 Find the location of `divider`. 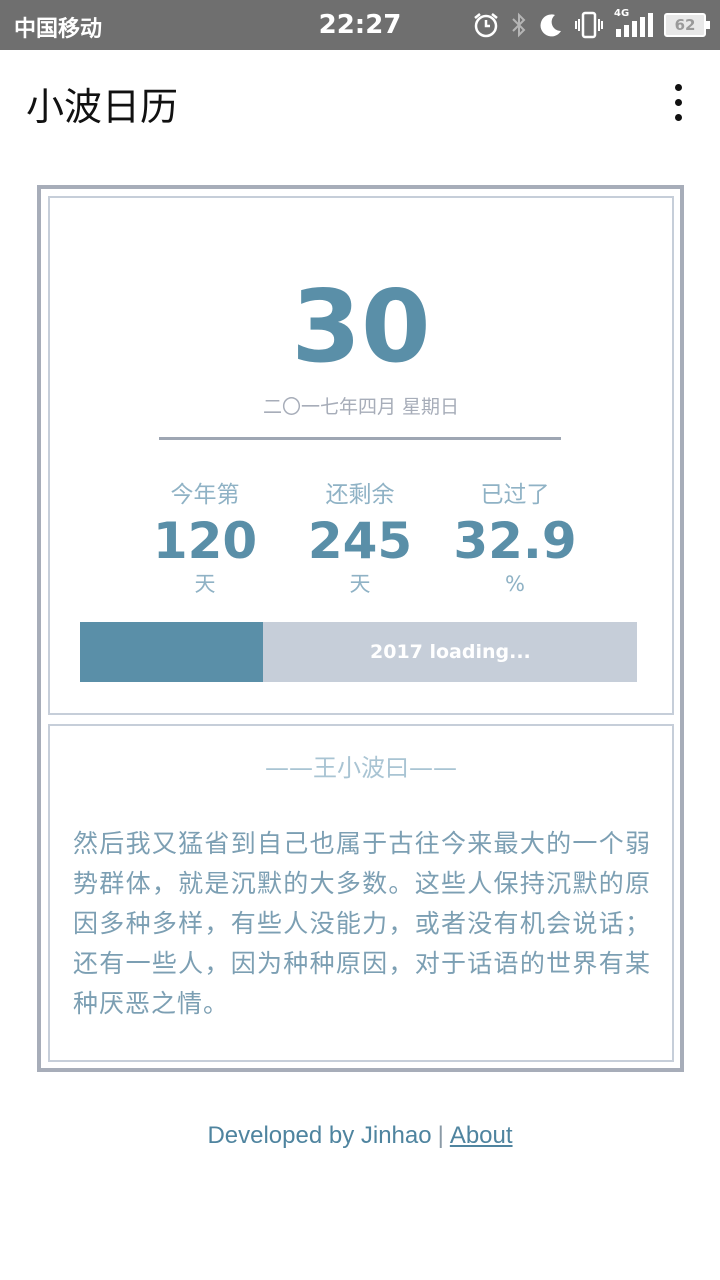

divider is located at coordinates (360, 438).